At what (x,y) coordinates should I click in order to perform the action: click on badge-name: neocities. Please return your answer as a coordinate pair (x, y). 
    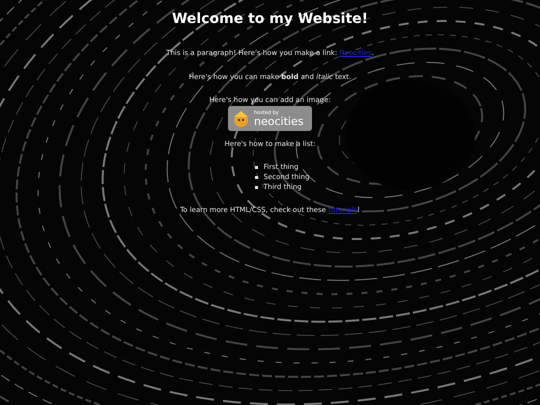
    Looking at the image, I should click on (279, 121).